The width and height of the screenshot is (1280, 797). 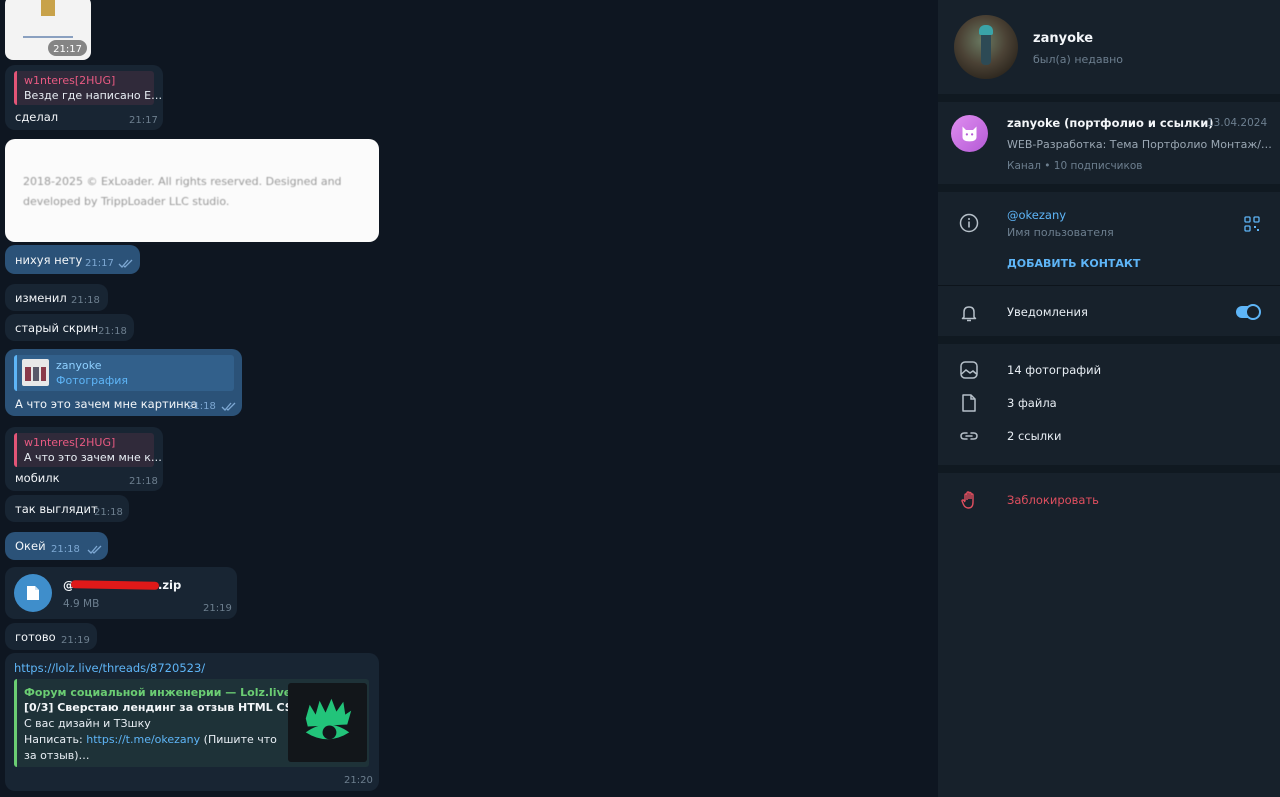 I want to click on message-text: А что это зачем мне картинка, so click(x=106, y=404).